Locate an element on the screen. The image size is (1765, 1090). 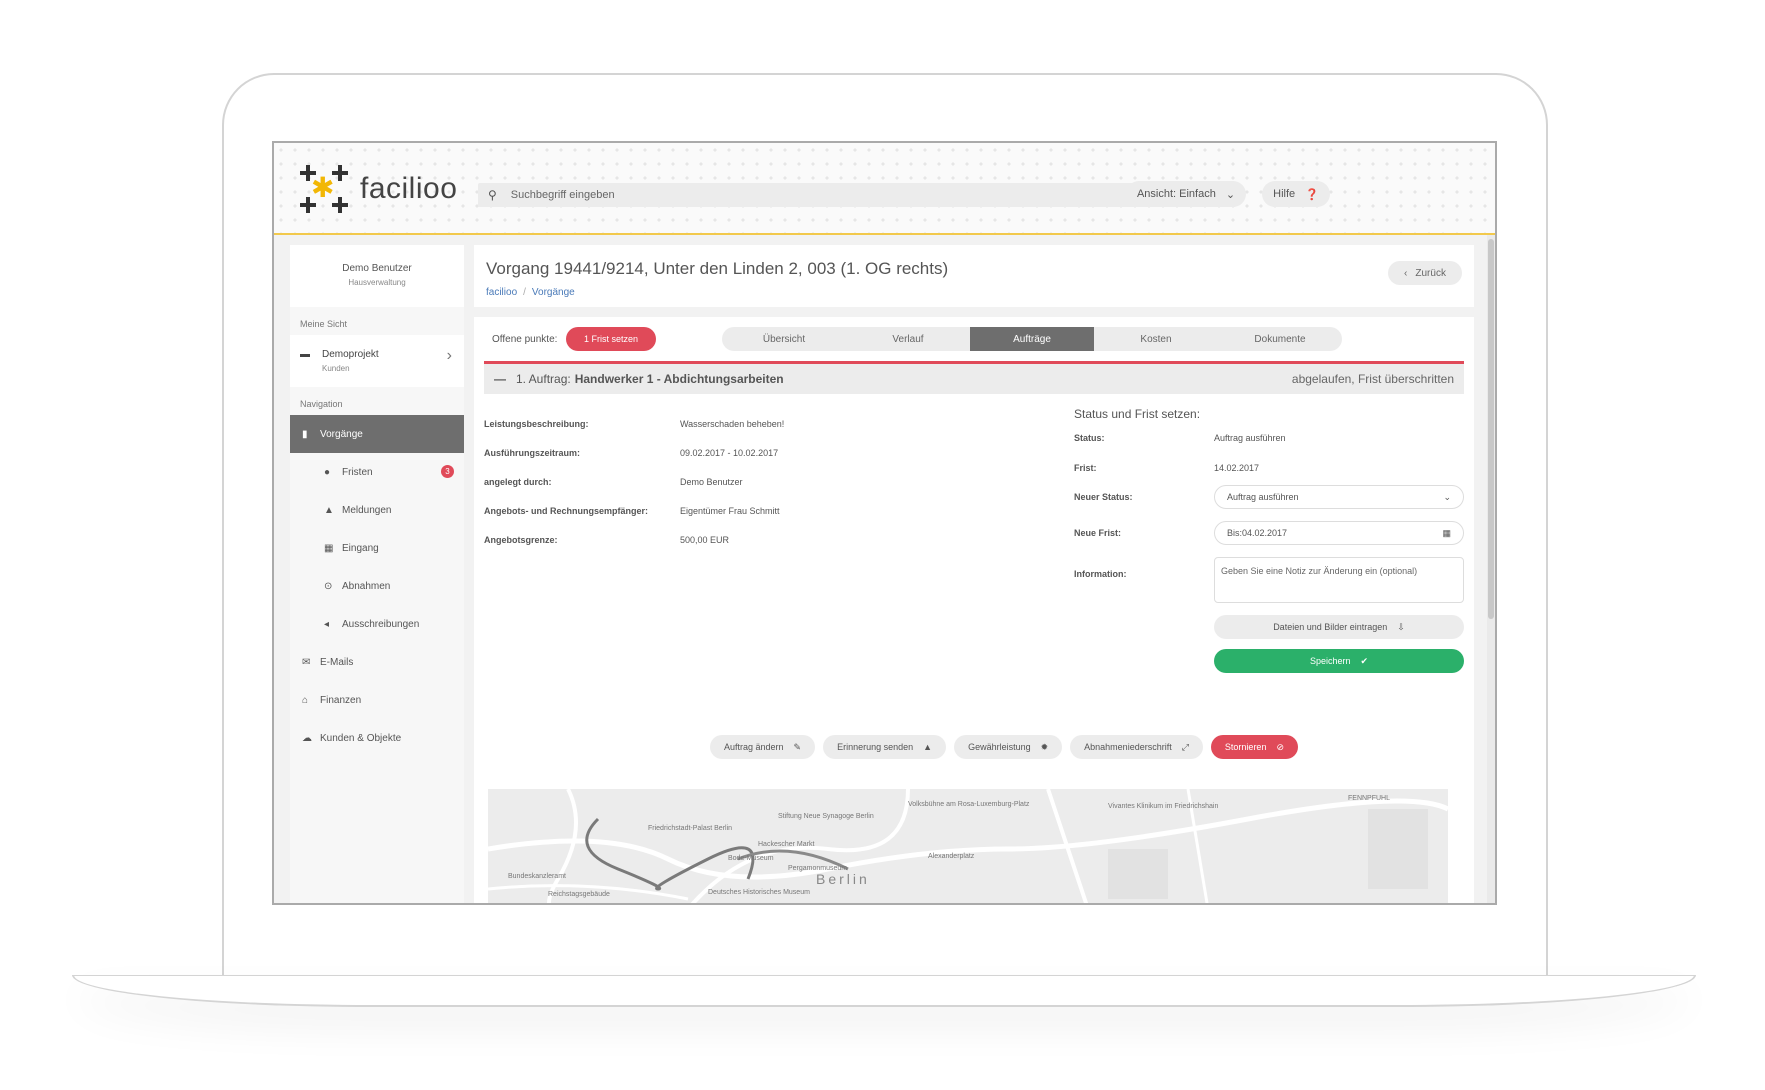
calendar-icon: ▦ is located at coordinates (1446, 532).